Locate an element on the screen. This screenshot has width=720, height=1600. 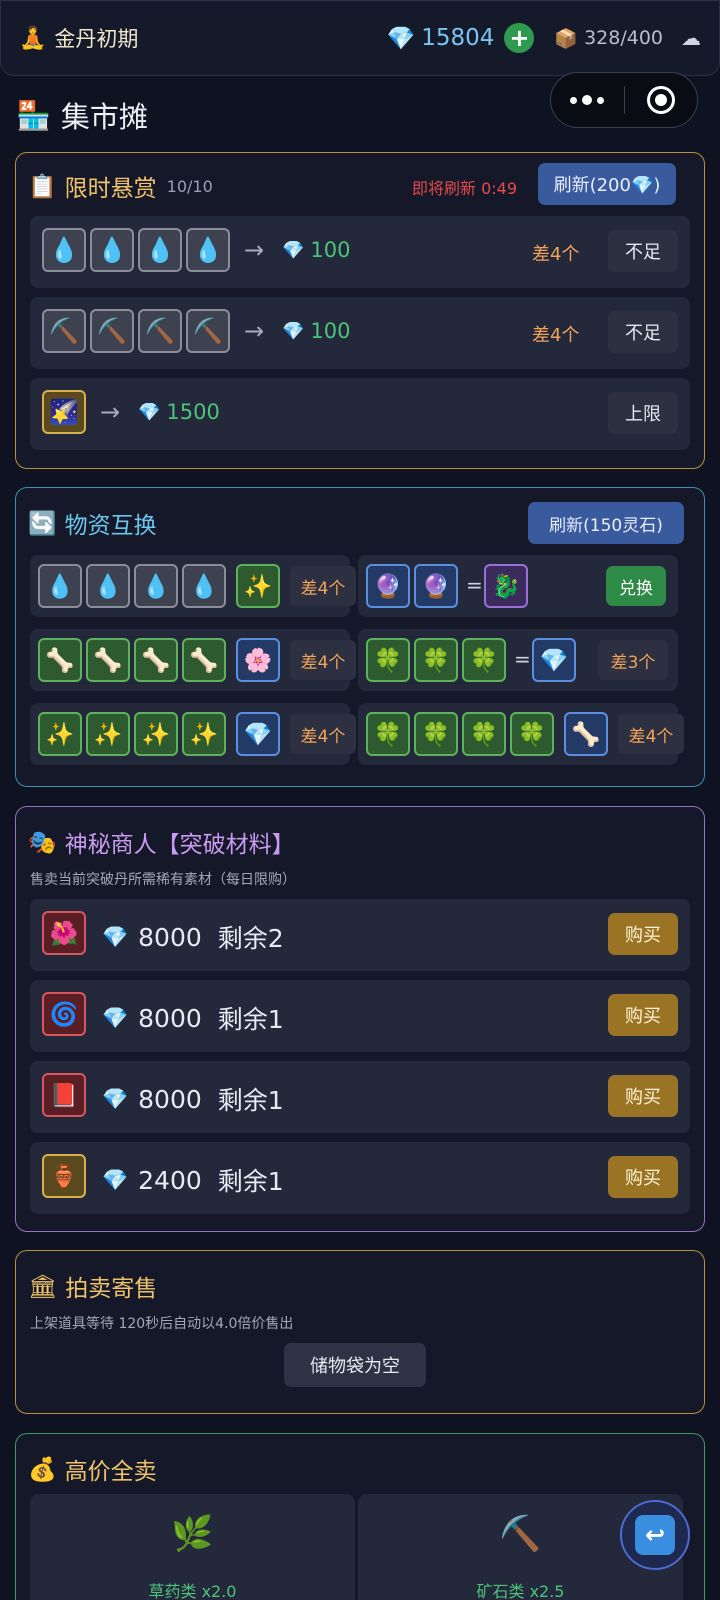
masks-icon: 🎭 is located at coordinates (42, 842).